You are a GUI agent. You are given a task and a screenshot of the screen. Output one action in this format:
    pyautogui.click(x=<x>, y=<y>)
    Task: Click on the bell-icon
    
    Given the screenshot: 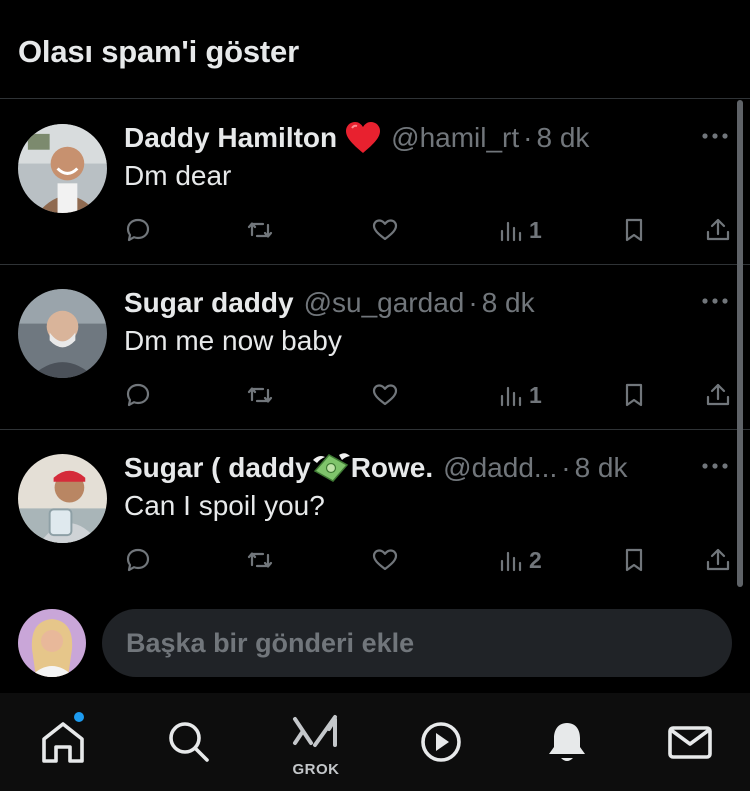 What is the action you would take?
    pyautogui.click(x=567, y=742)
    